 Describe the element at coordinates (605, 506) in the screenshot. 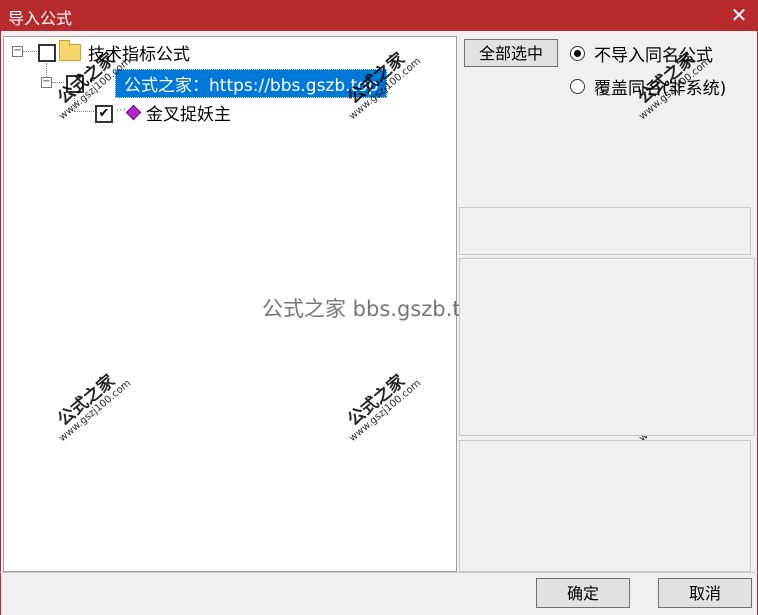

I see `detail-panel` at that location.